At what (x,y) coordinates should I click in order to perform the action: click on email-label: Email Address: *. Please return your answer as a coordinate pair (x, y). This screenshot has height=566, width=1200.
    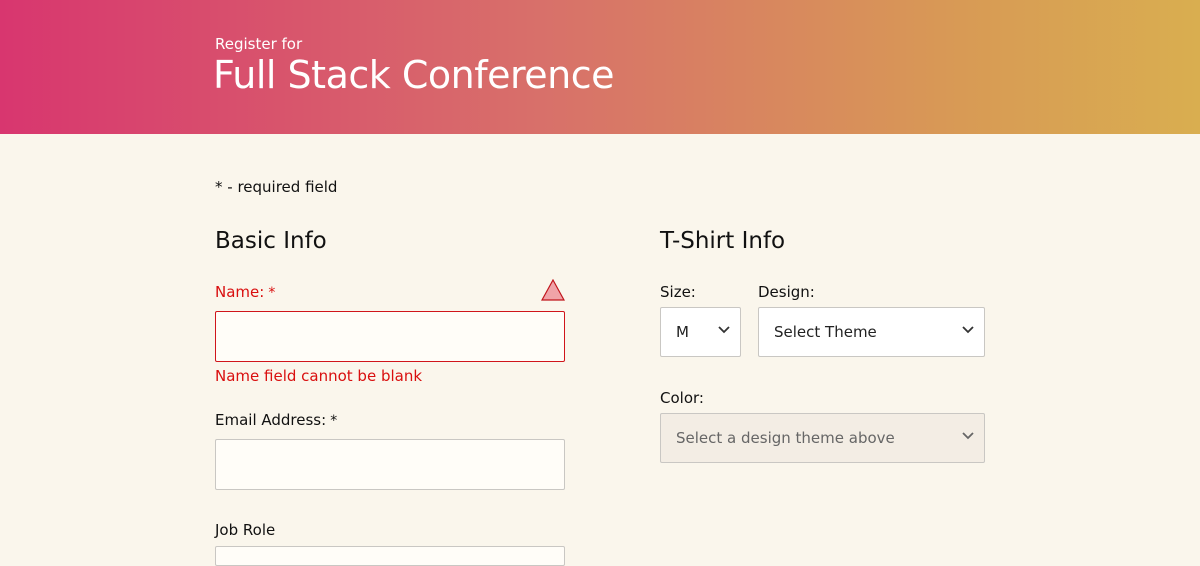
    Looking at the image, I should click on (276, 420).